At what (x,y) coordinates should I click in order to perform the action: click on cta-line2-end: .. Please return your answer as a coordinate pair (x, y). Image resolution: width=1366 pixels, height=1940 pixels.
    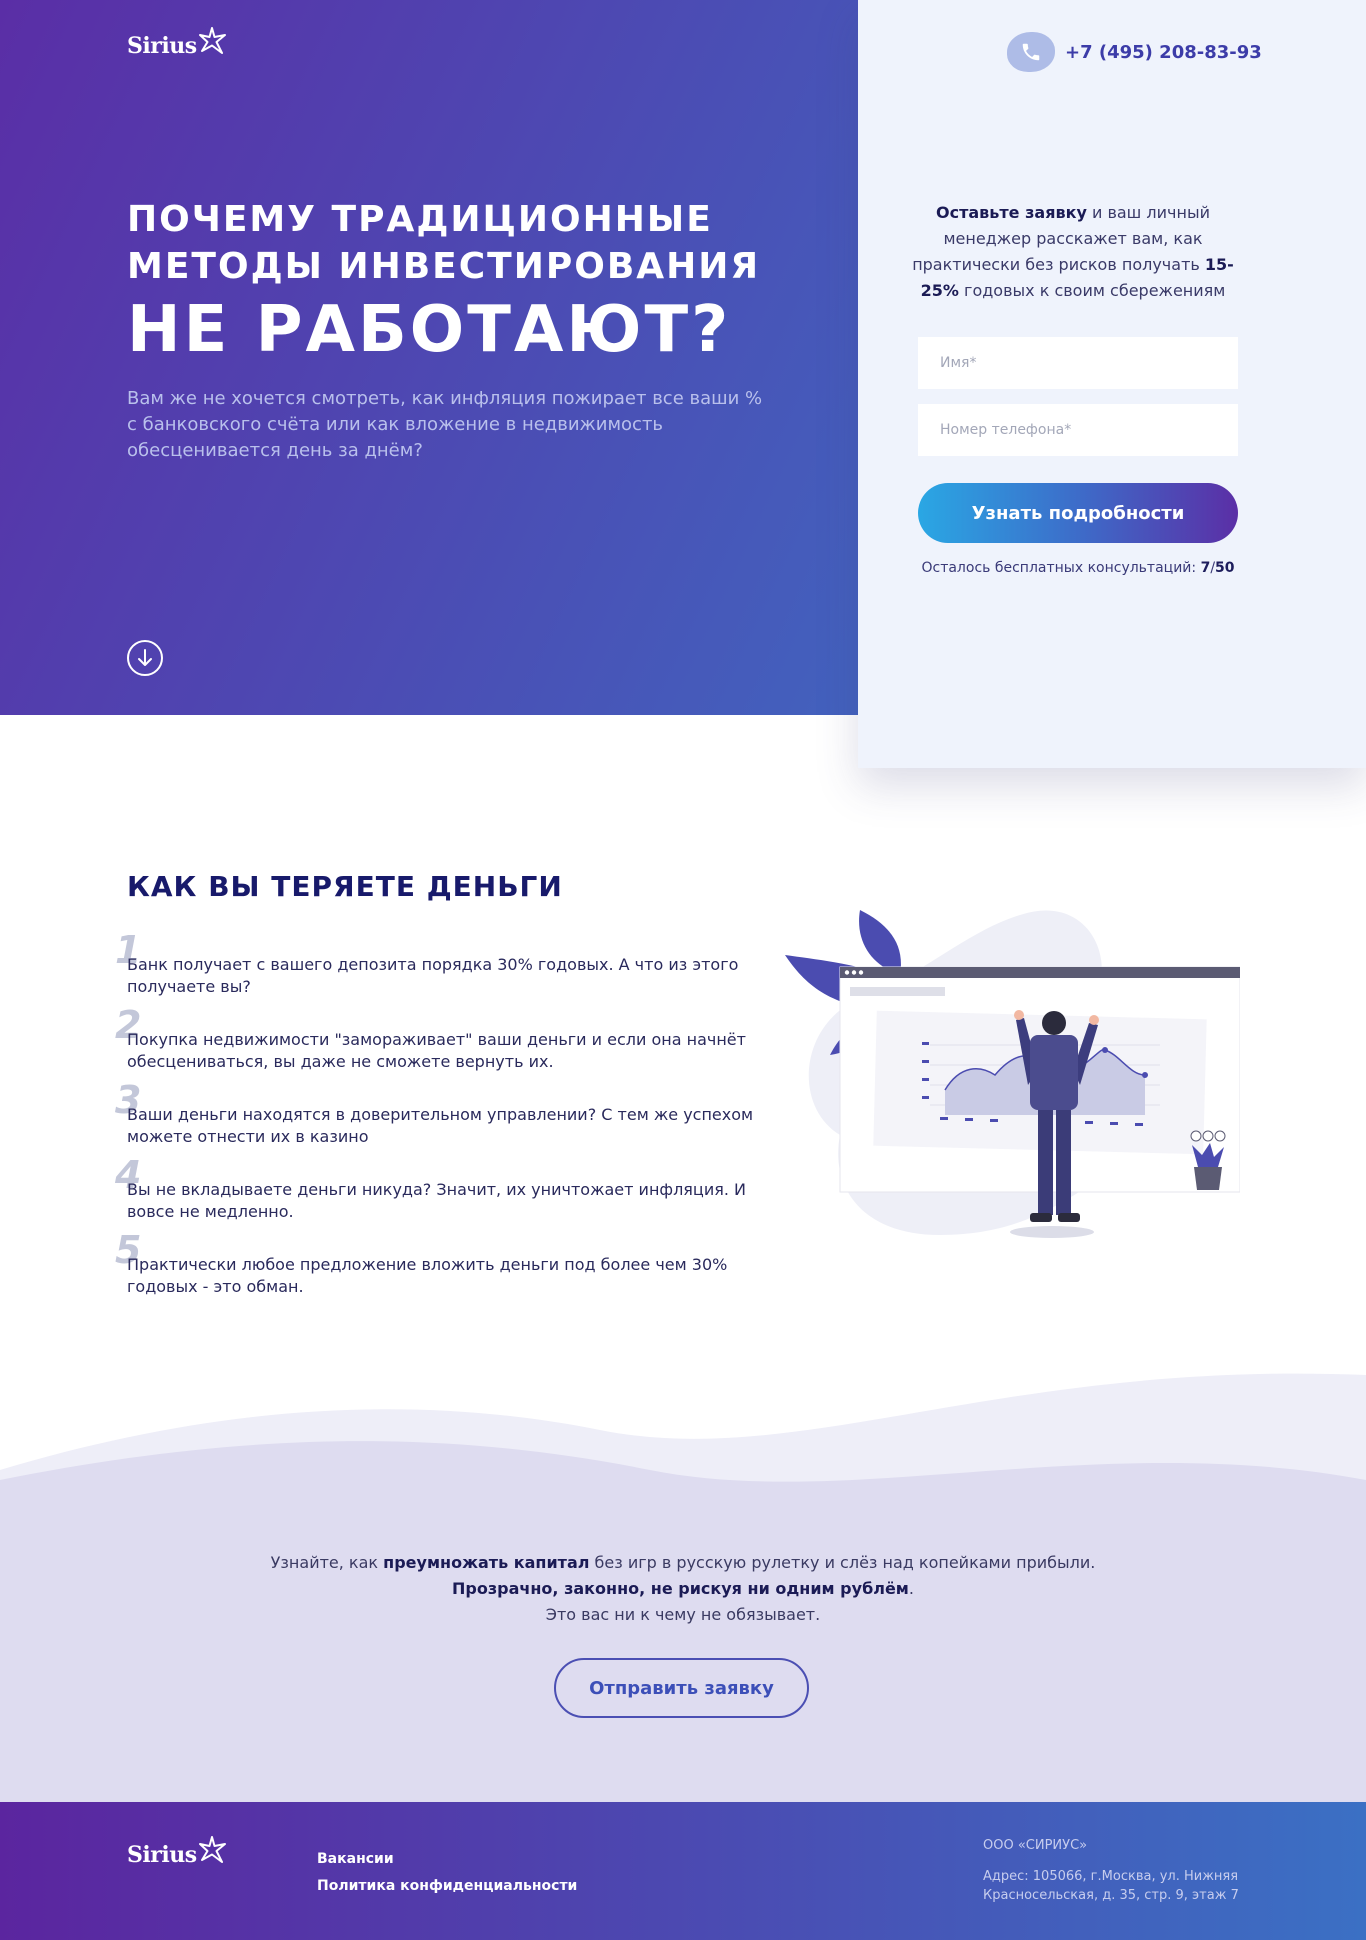
    Looking at the image, I should click on (911, 1588).